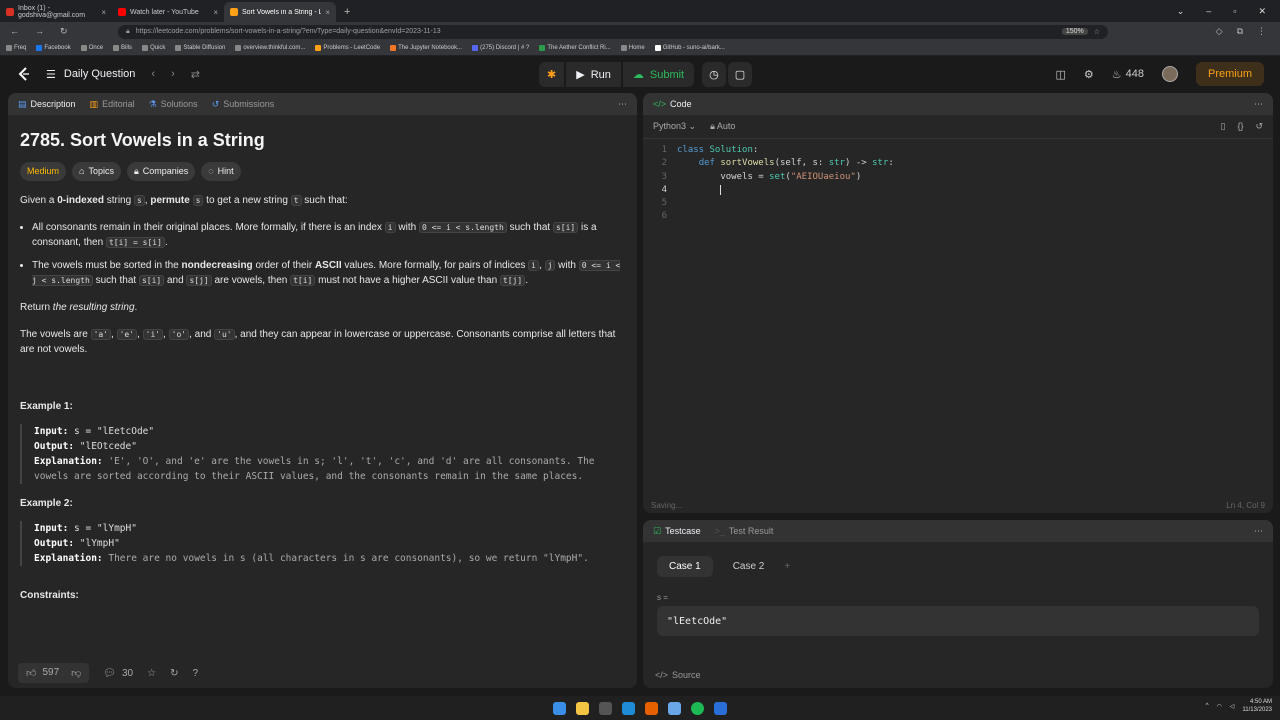 This screenshot has height=720, width=1280. I want to click on timer-button: ◷, so click(714, 74).